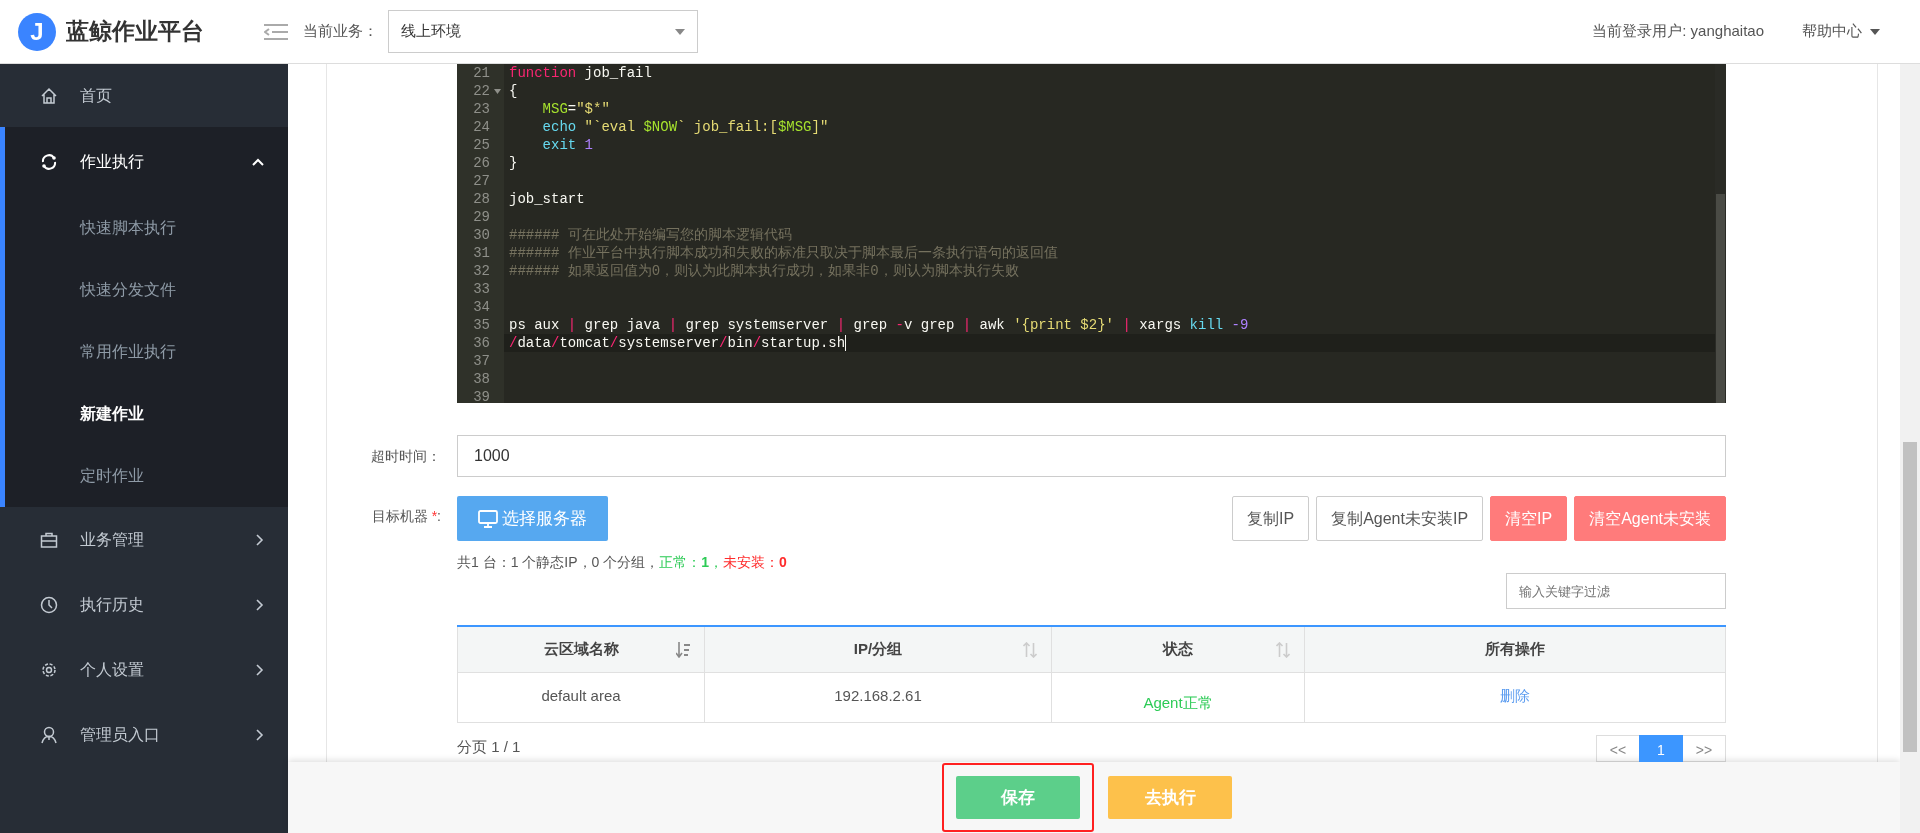 The width and height of the screenshot is (1920, 833). What do you see at coordinates (846, 343) in the screenshot?
I see `text-cursor` at bounding box center [846, 343].